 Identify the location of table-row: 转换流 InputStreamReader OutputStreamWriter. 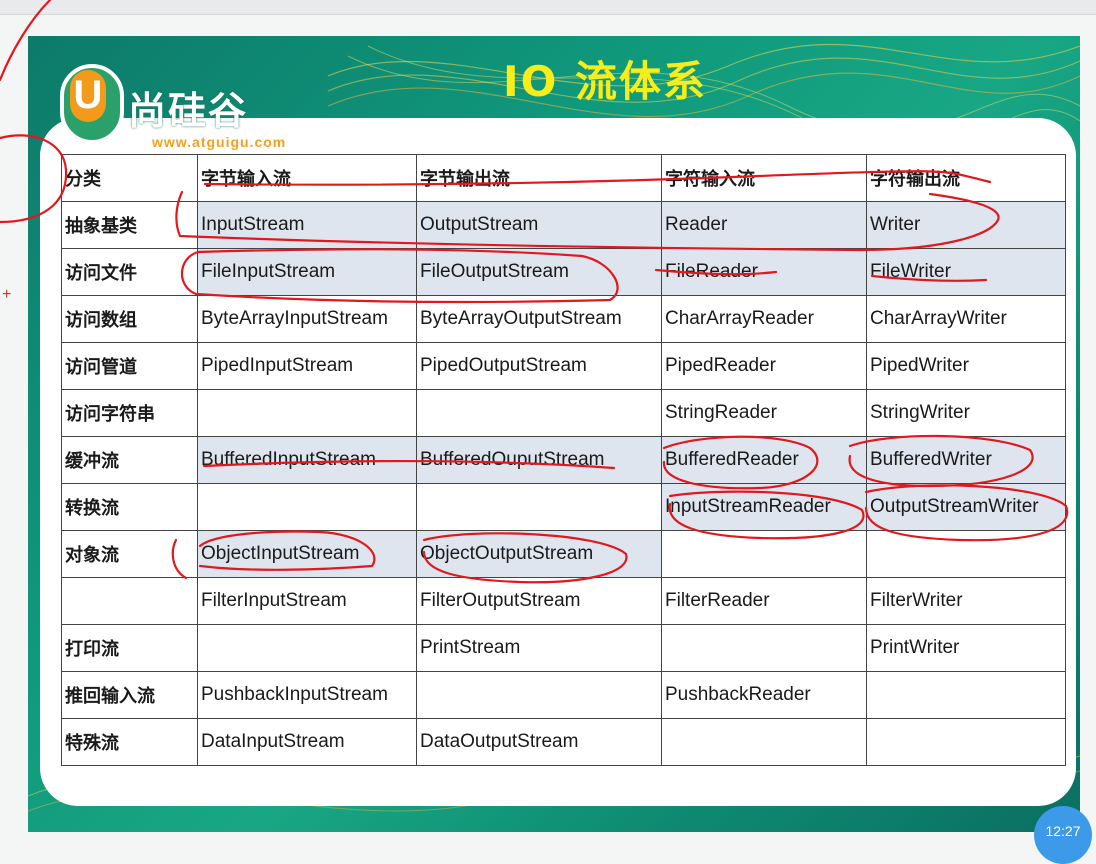
(563, 507).